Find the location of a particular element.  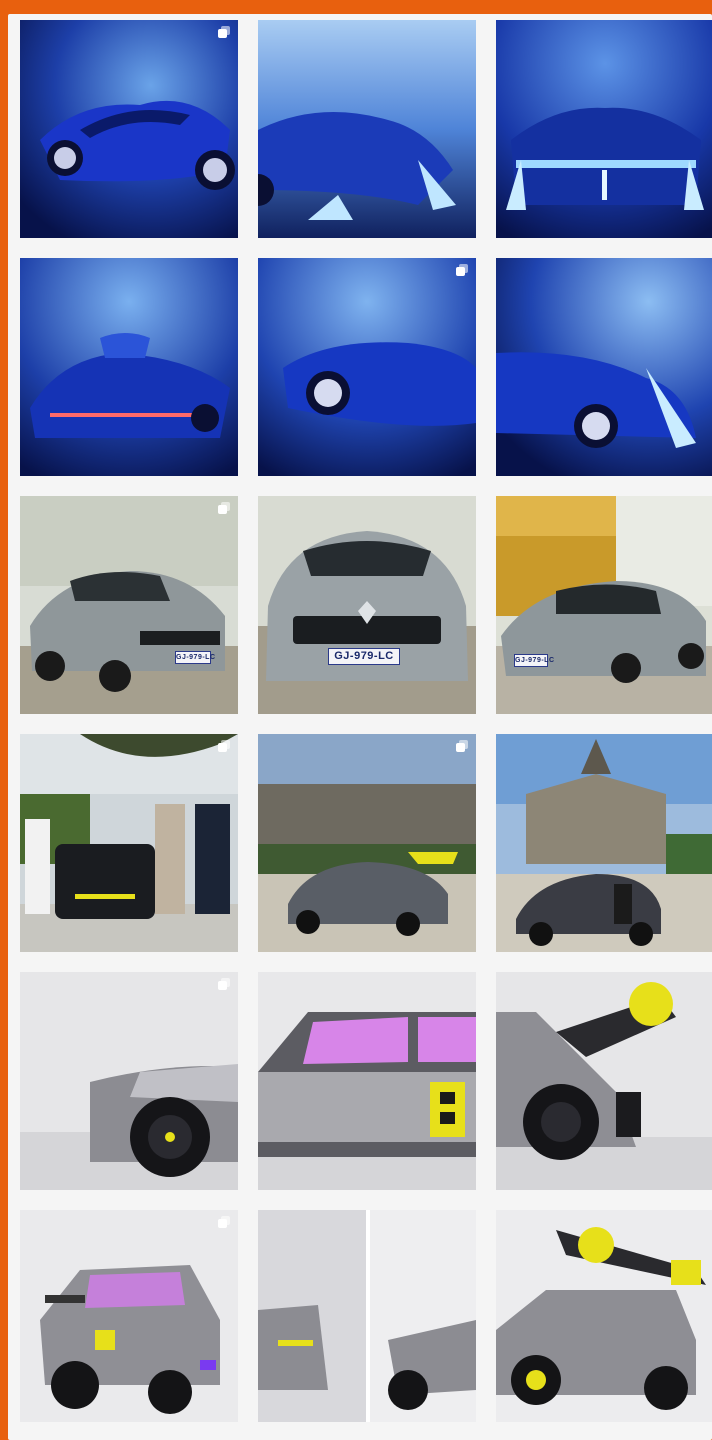

post-tile-9: GJ-979-LC is located at coordinates (604, 605).